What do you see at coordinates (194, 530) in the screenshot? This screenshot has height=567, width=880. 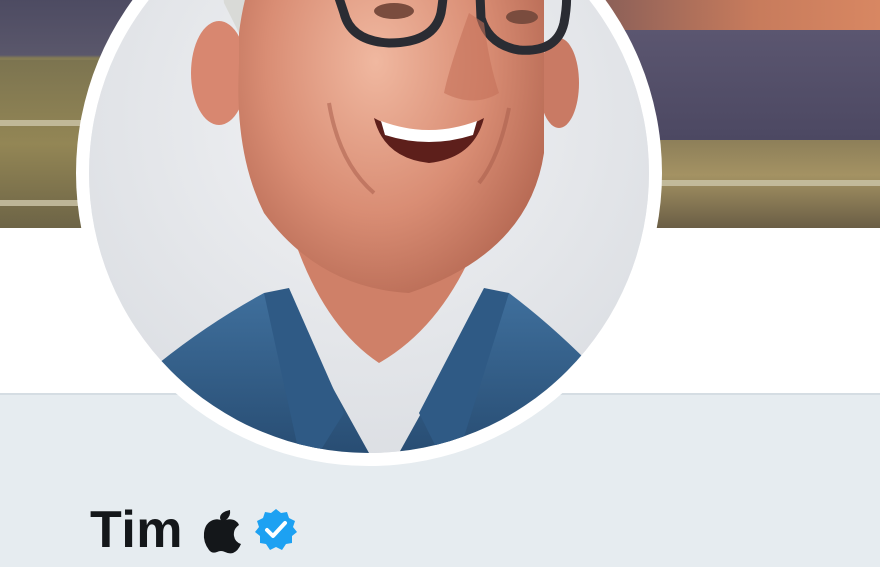 I see `profile-name-row: Tim` at bounding box center [194, 530].